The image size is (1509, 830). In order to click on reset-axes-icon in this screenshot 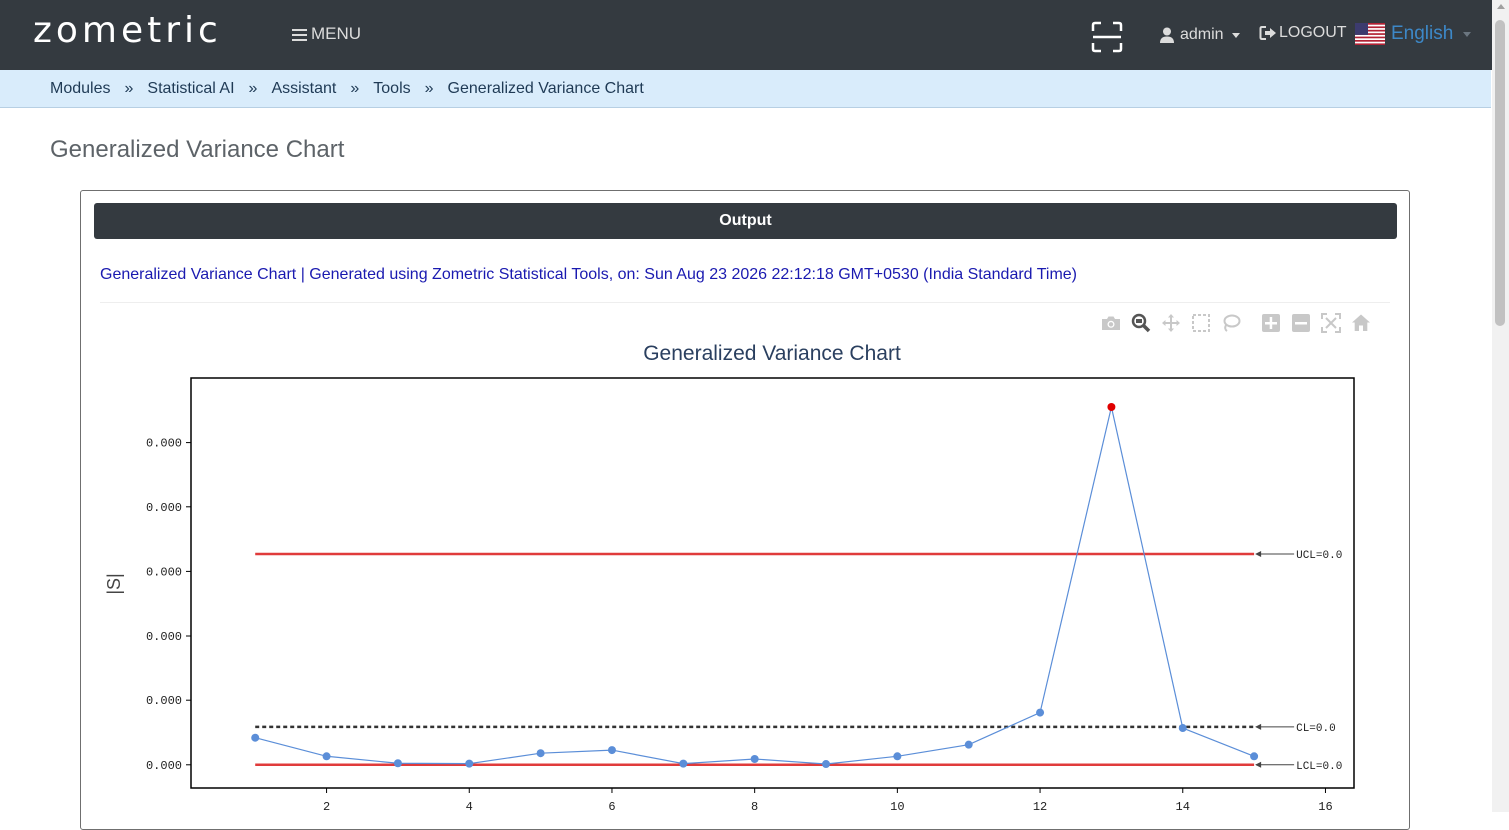, I will do `click(1361, 323)`.